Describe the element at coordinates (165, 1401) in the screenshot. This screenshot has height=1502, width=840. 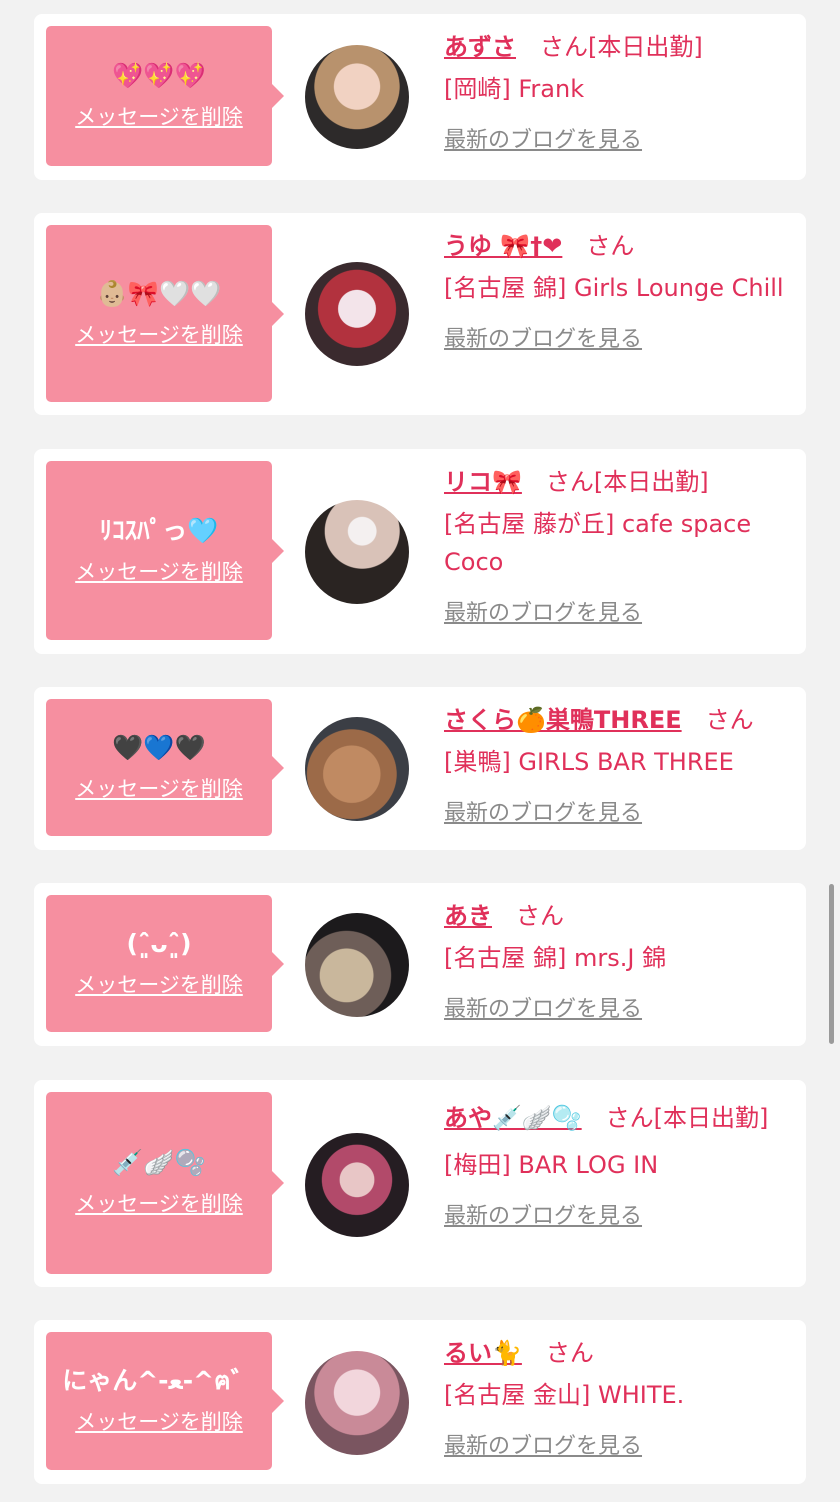
I see `message-bubble: にゃん^-ﻌ-^ฅ゛ メッセージを削除` at that location.